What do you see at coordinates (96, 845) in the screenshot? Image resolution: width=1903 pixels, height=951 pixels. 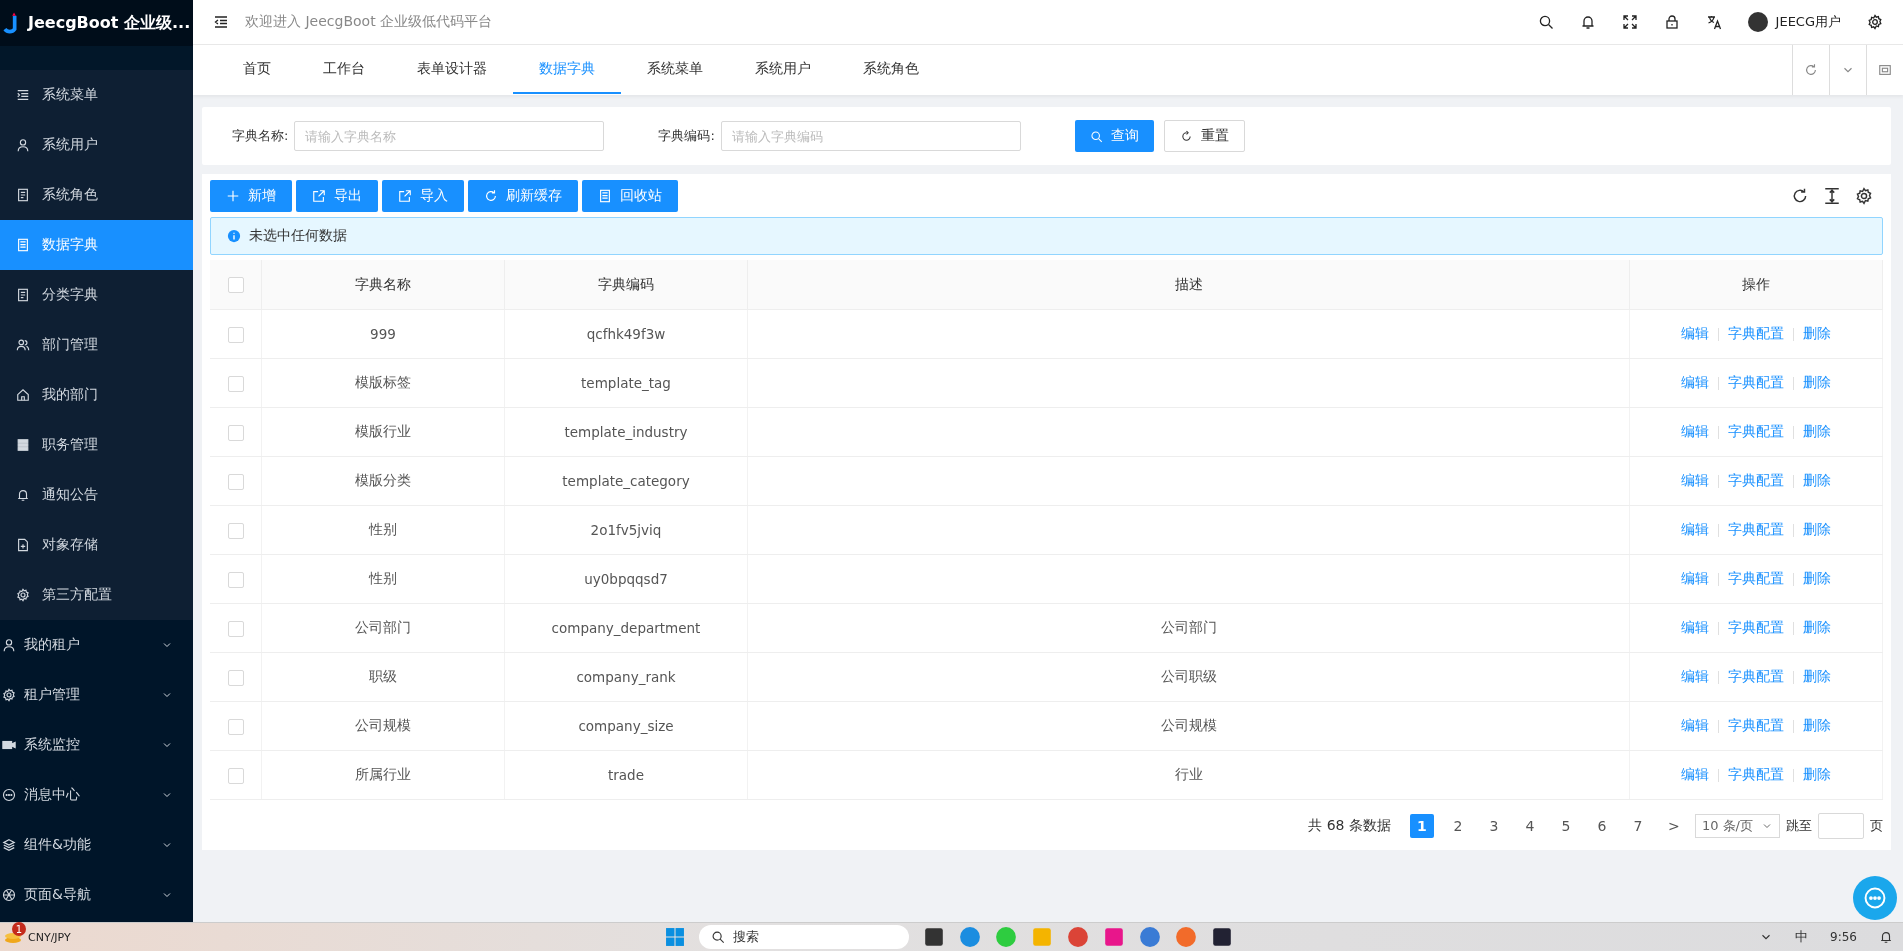 I see `sidebar-group: 组件&功能` at bounding box center [96, 845].